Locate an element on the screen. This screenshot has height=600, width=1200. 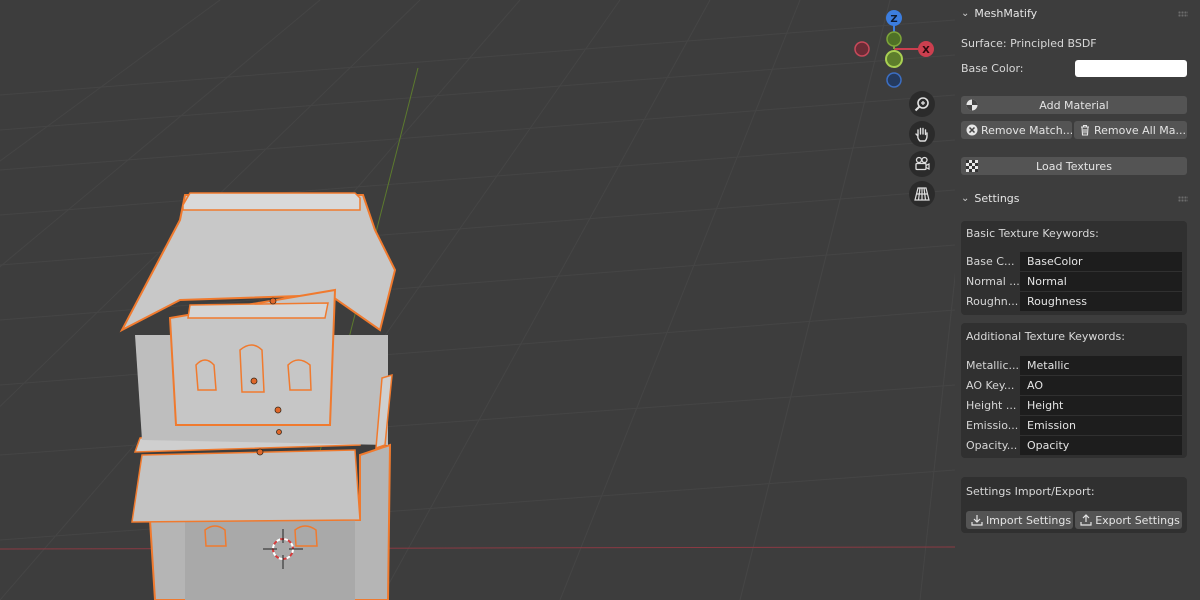
meshmatify-panel-header: ⌄ MeshMatify is located at coordinates (999, 13).